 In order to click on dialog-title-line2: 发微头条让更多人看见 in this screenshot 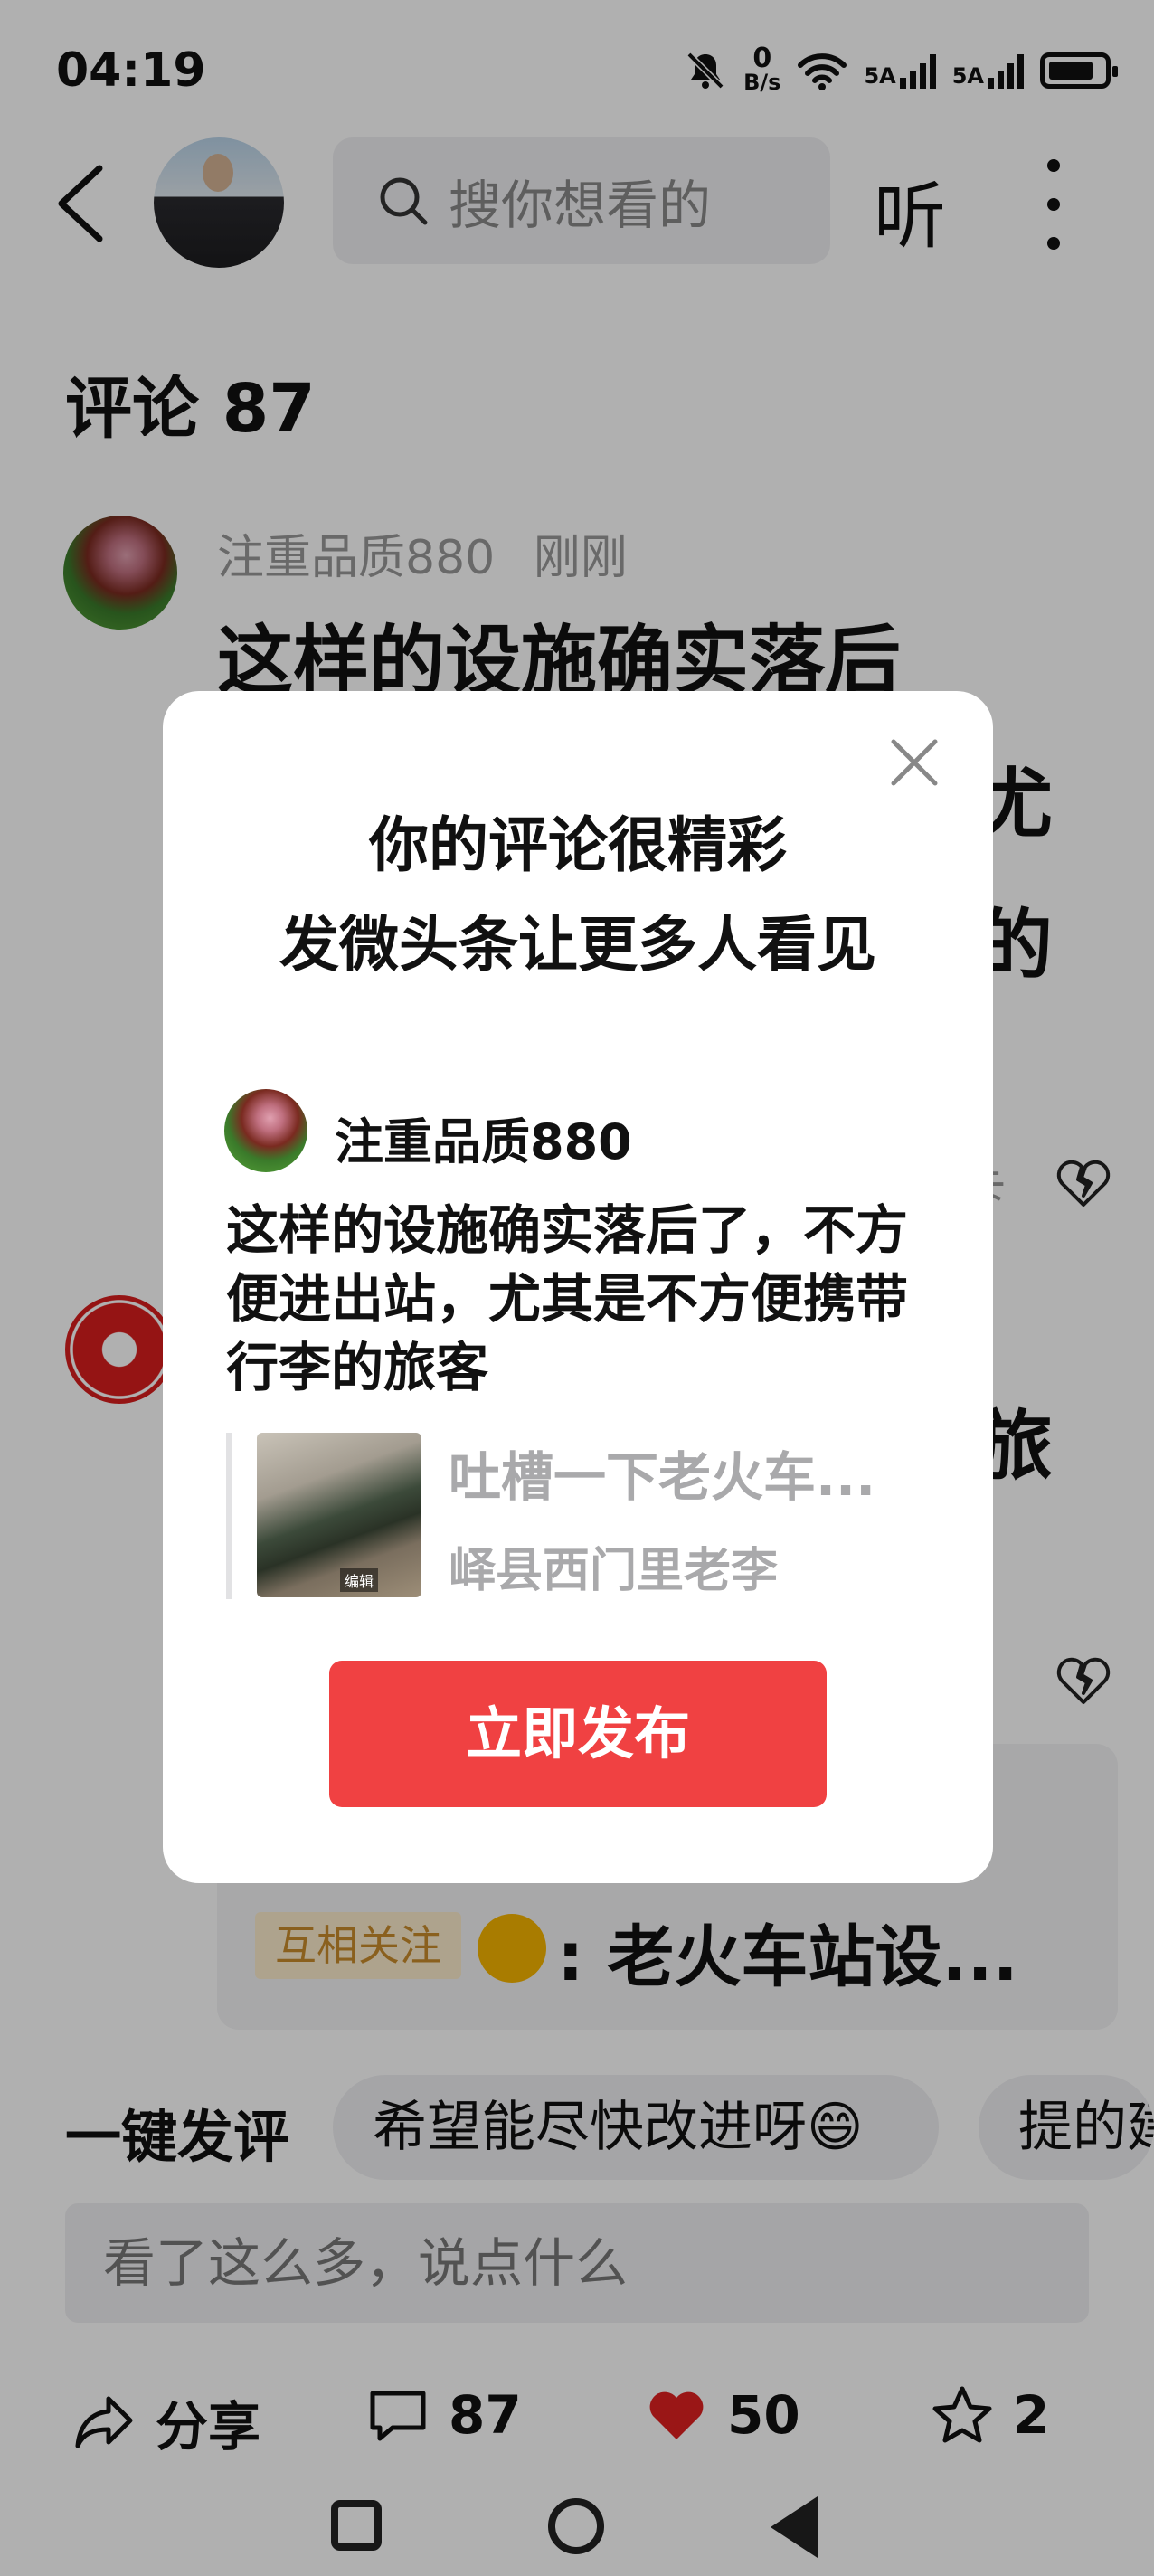, I will do `click(577, 945)`.